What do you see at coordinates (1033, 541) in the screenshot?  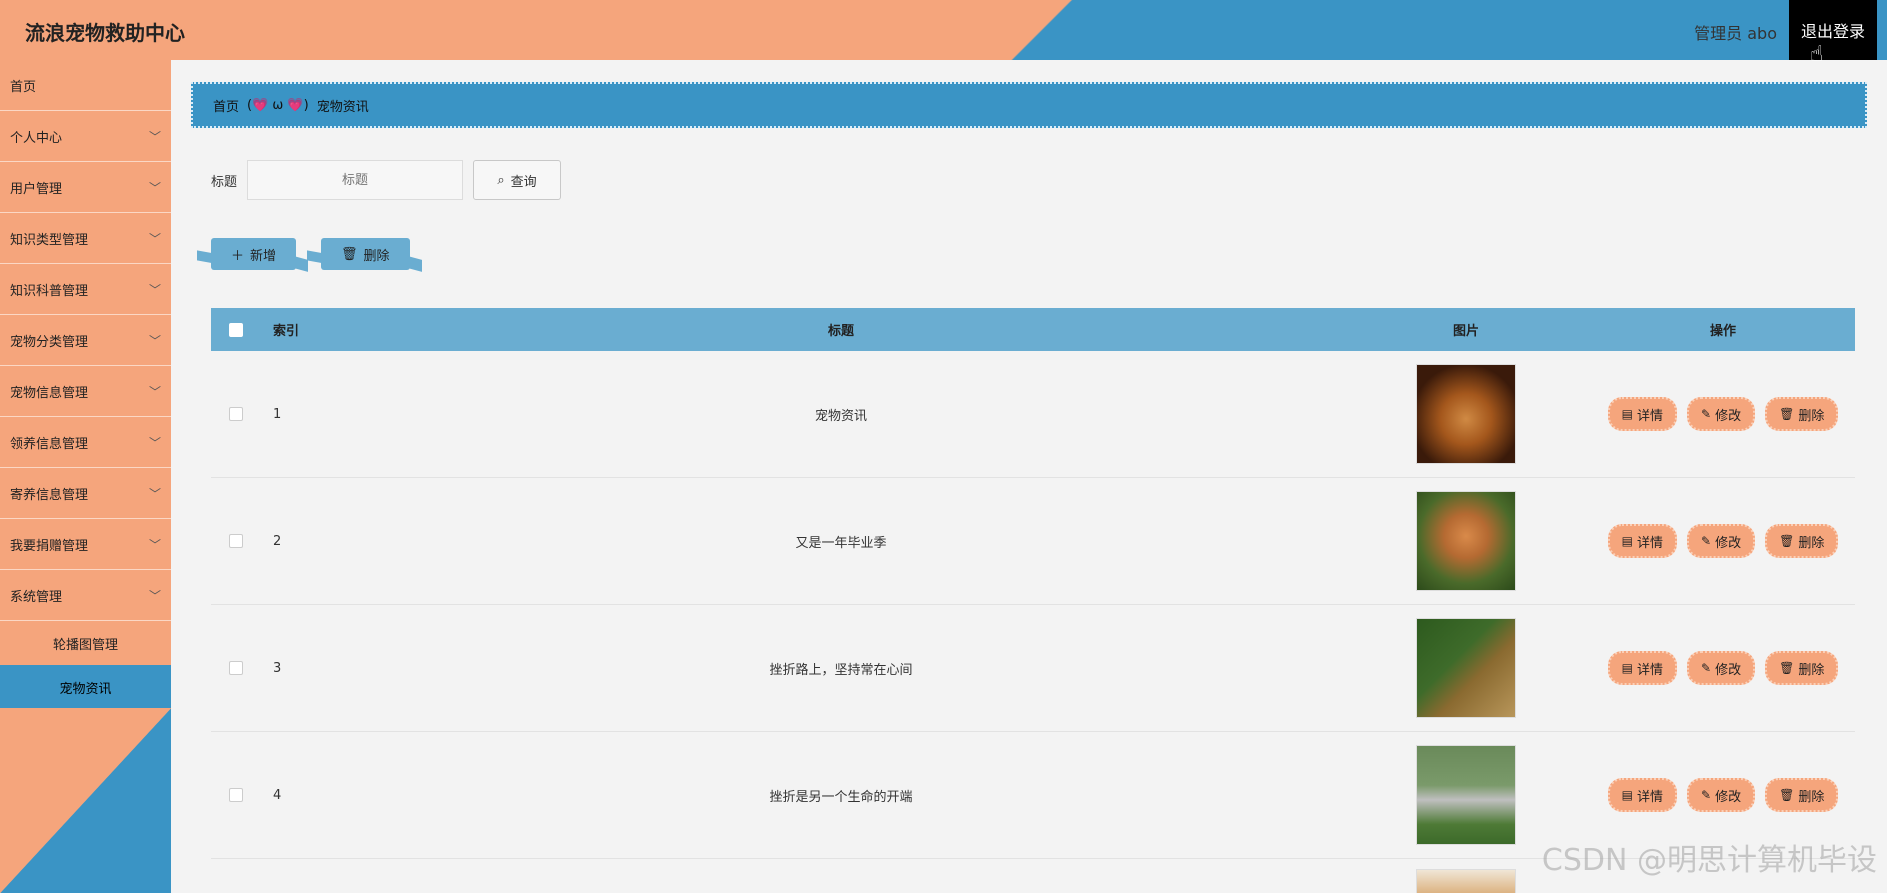 I see `table-row: 2 又是一年毕业季 ▤ 详情 ✎ 修改 🗑 删除` at bounding box center [1033, 541].